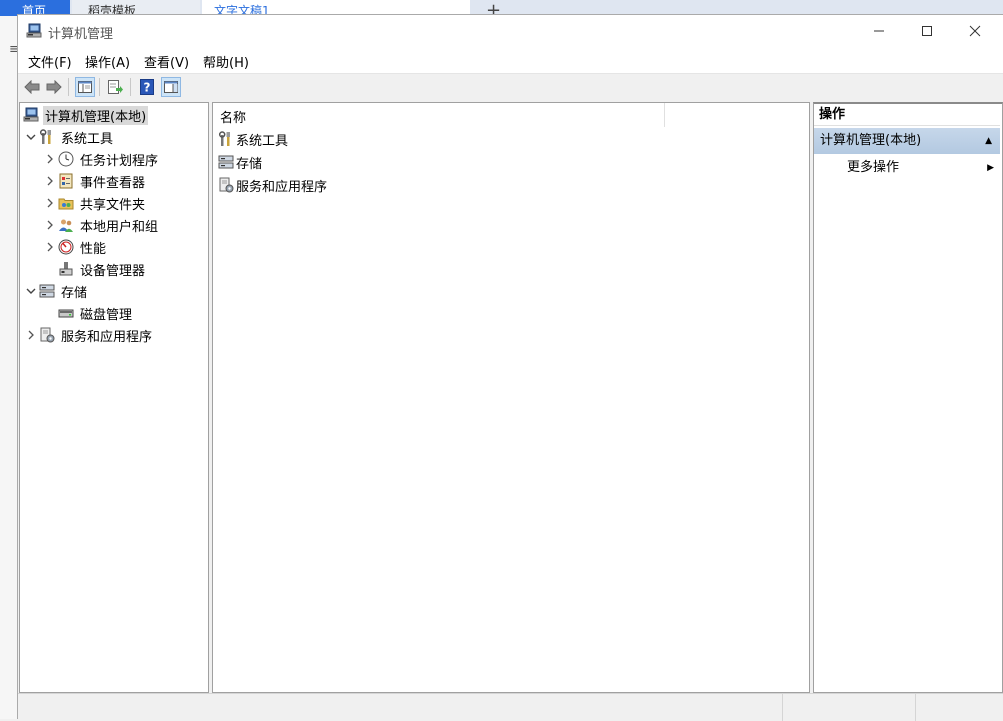  Describe the element at coordinates (907, 168) in the screenshot. I see `more-actions-item: 更多操作 ▶` at that location.